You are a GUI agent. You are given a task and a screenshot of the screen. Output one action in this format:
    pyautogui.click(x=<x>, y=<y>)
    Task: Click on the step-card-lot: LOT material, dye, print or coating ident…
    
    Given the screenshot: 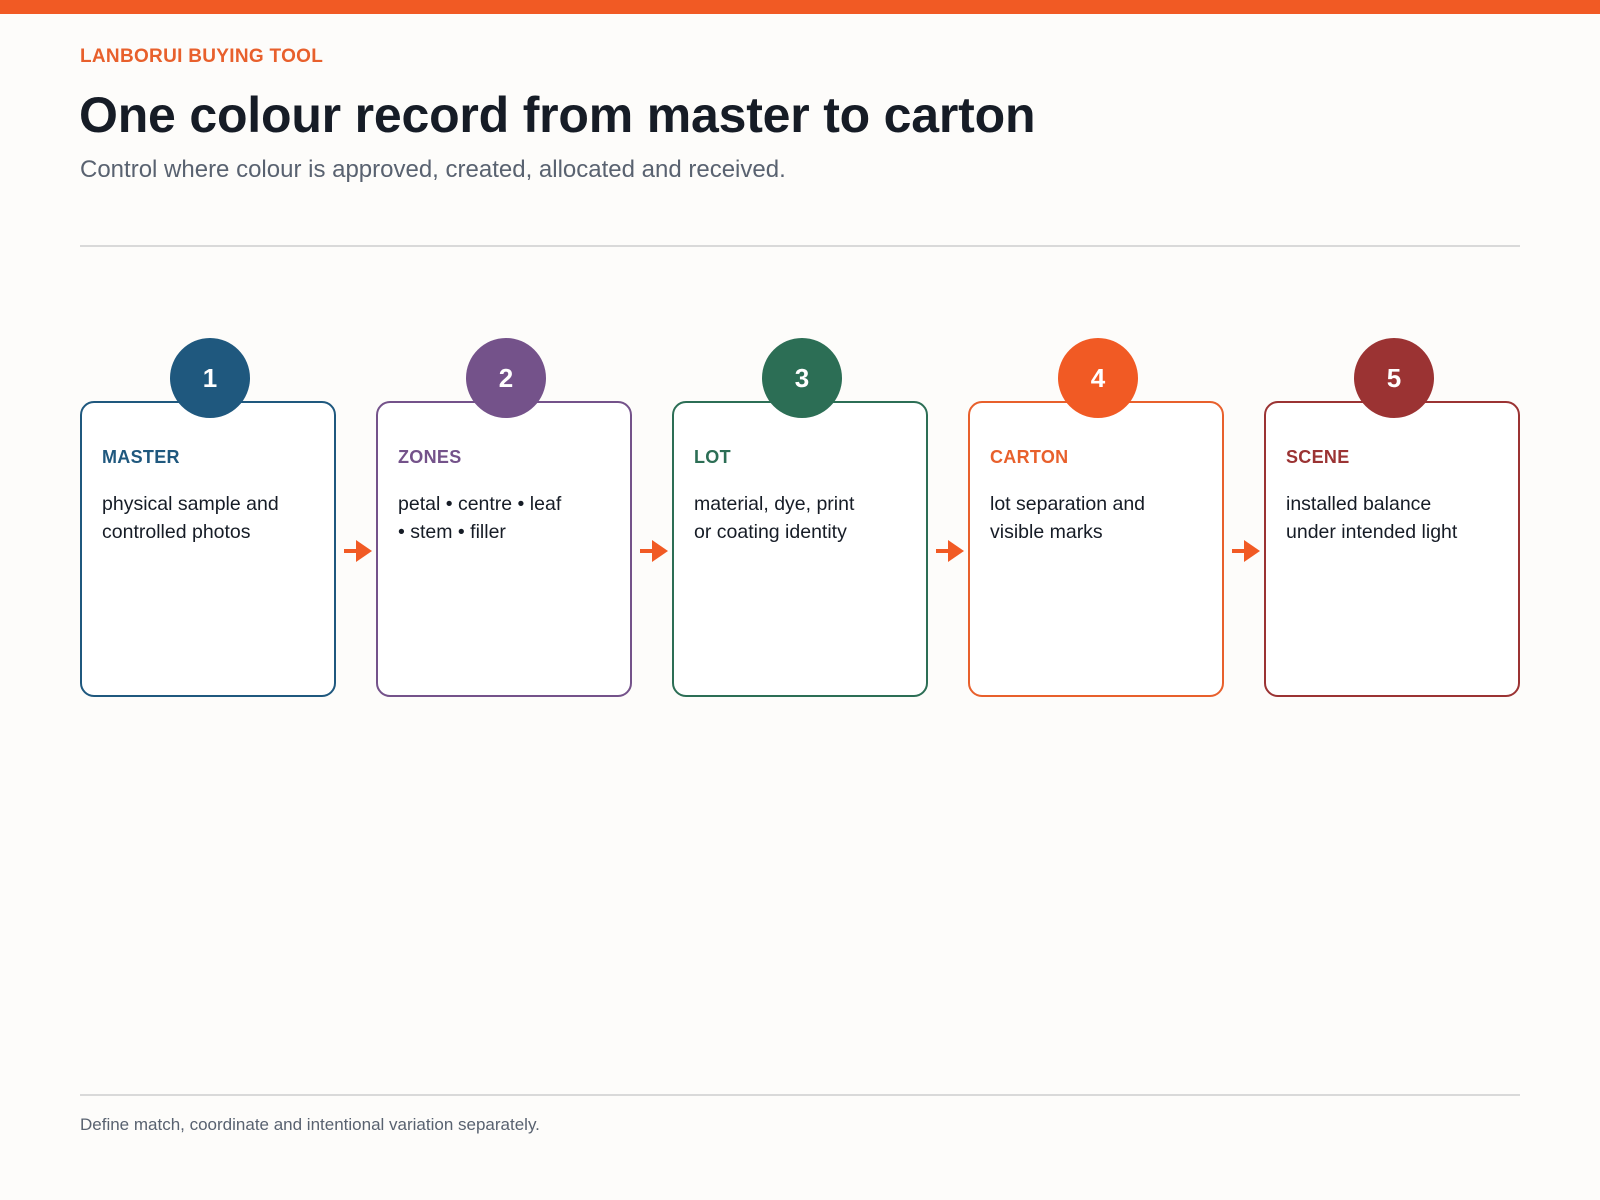 What is the action you would take?
    pyautogui.click(x=800, y=549)
    